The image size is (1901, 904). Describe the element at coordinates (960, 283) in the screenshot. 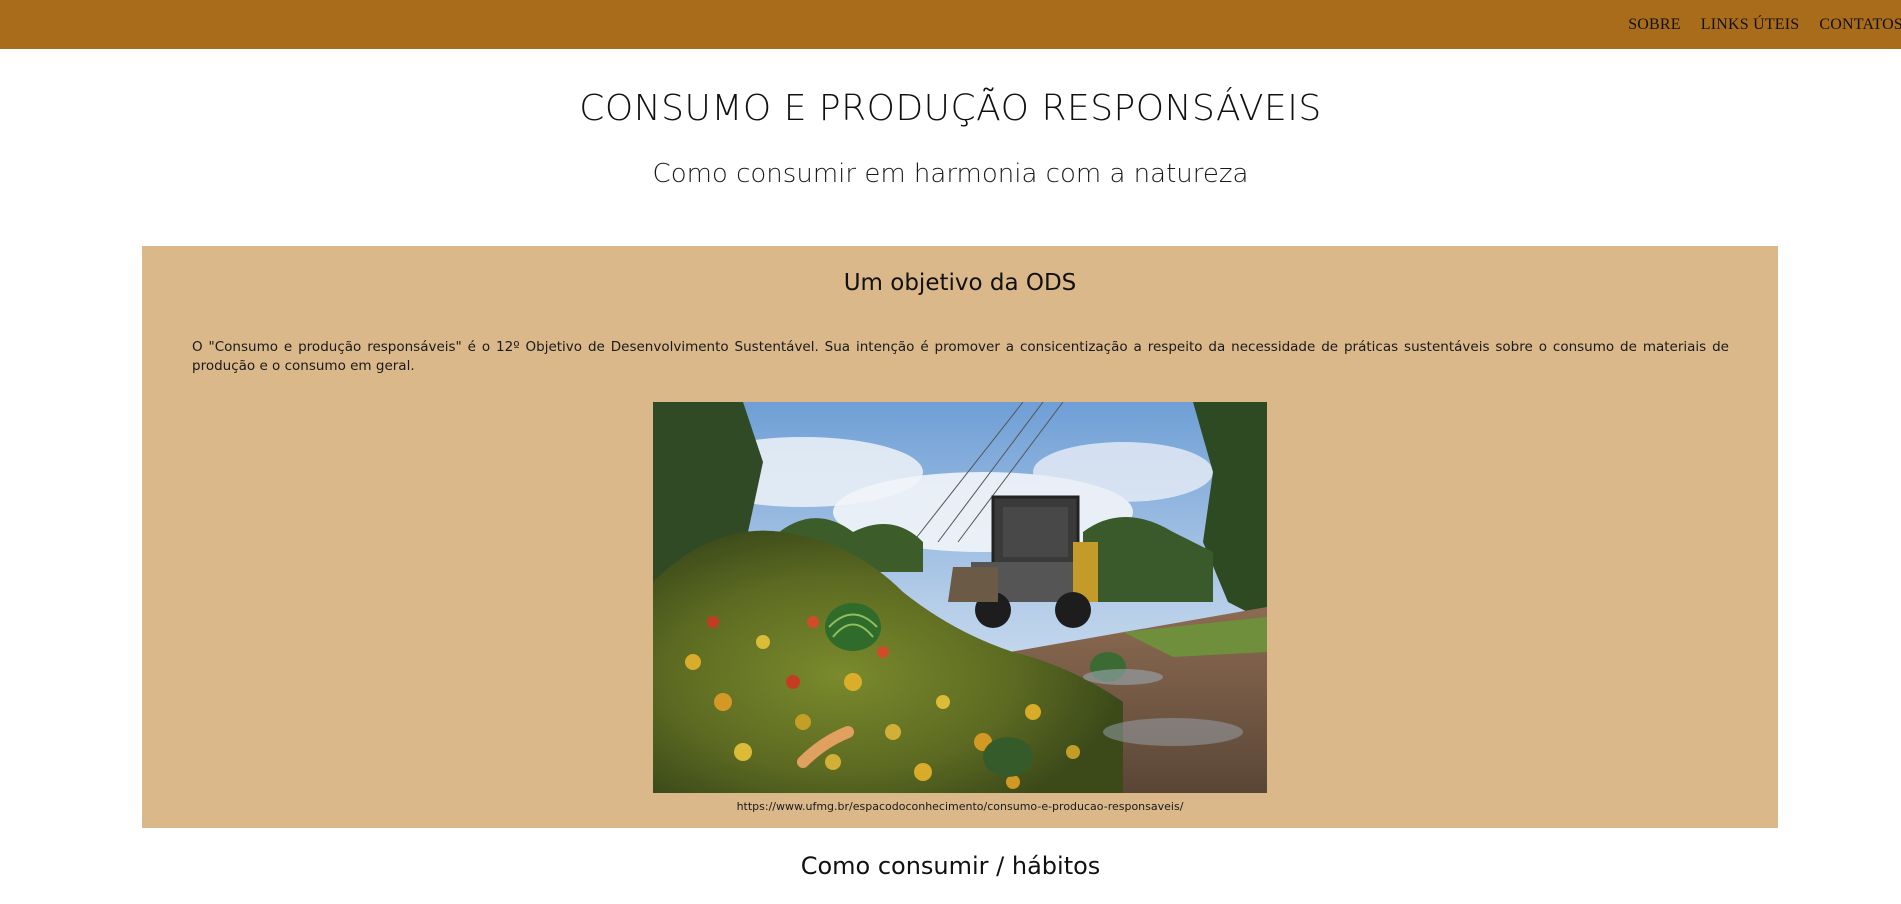

I see `ods-heading: Um objetivo da ODS` at that location.